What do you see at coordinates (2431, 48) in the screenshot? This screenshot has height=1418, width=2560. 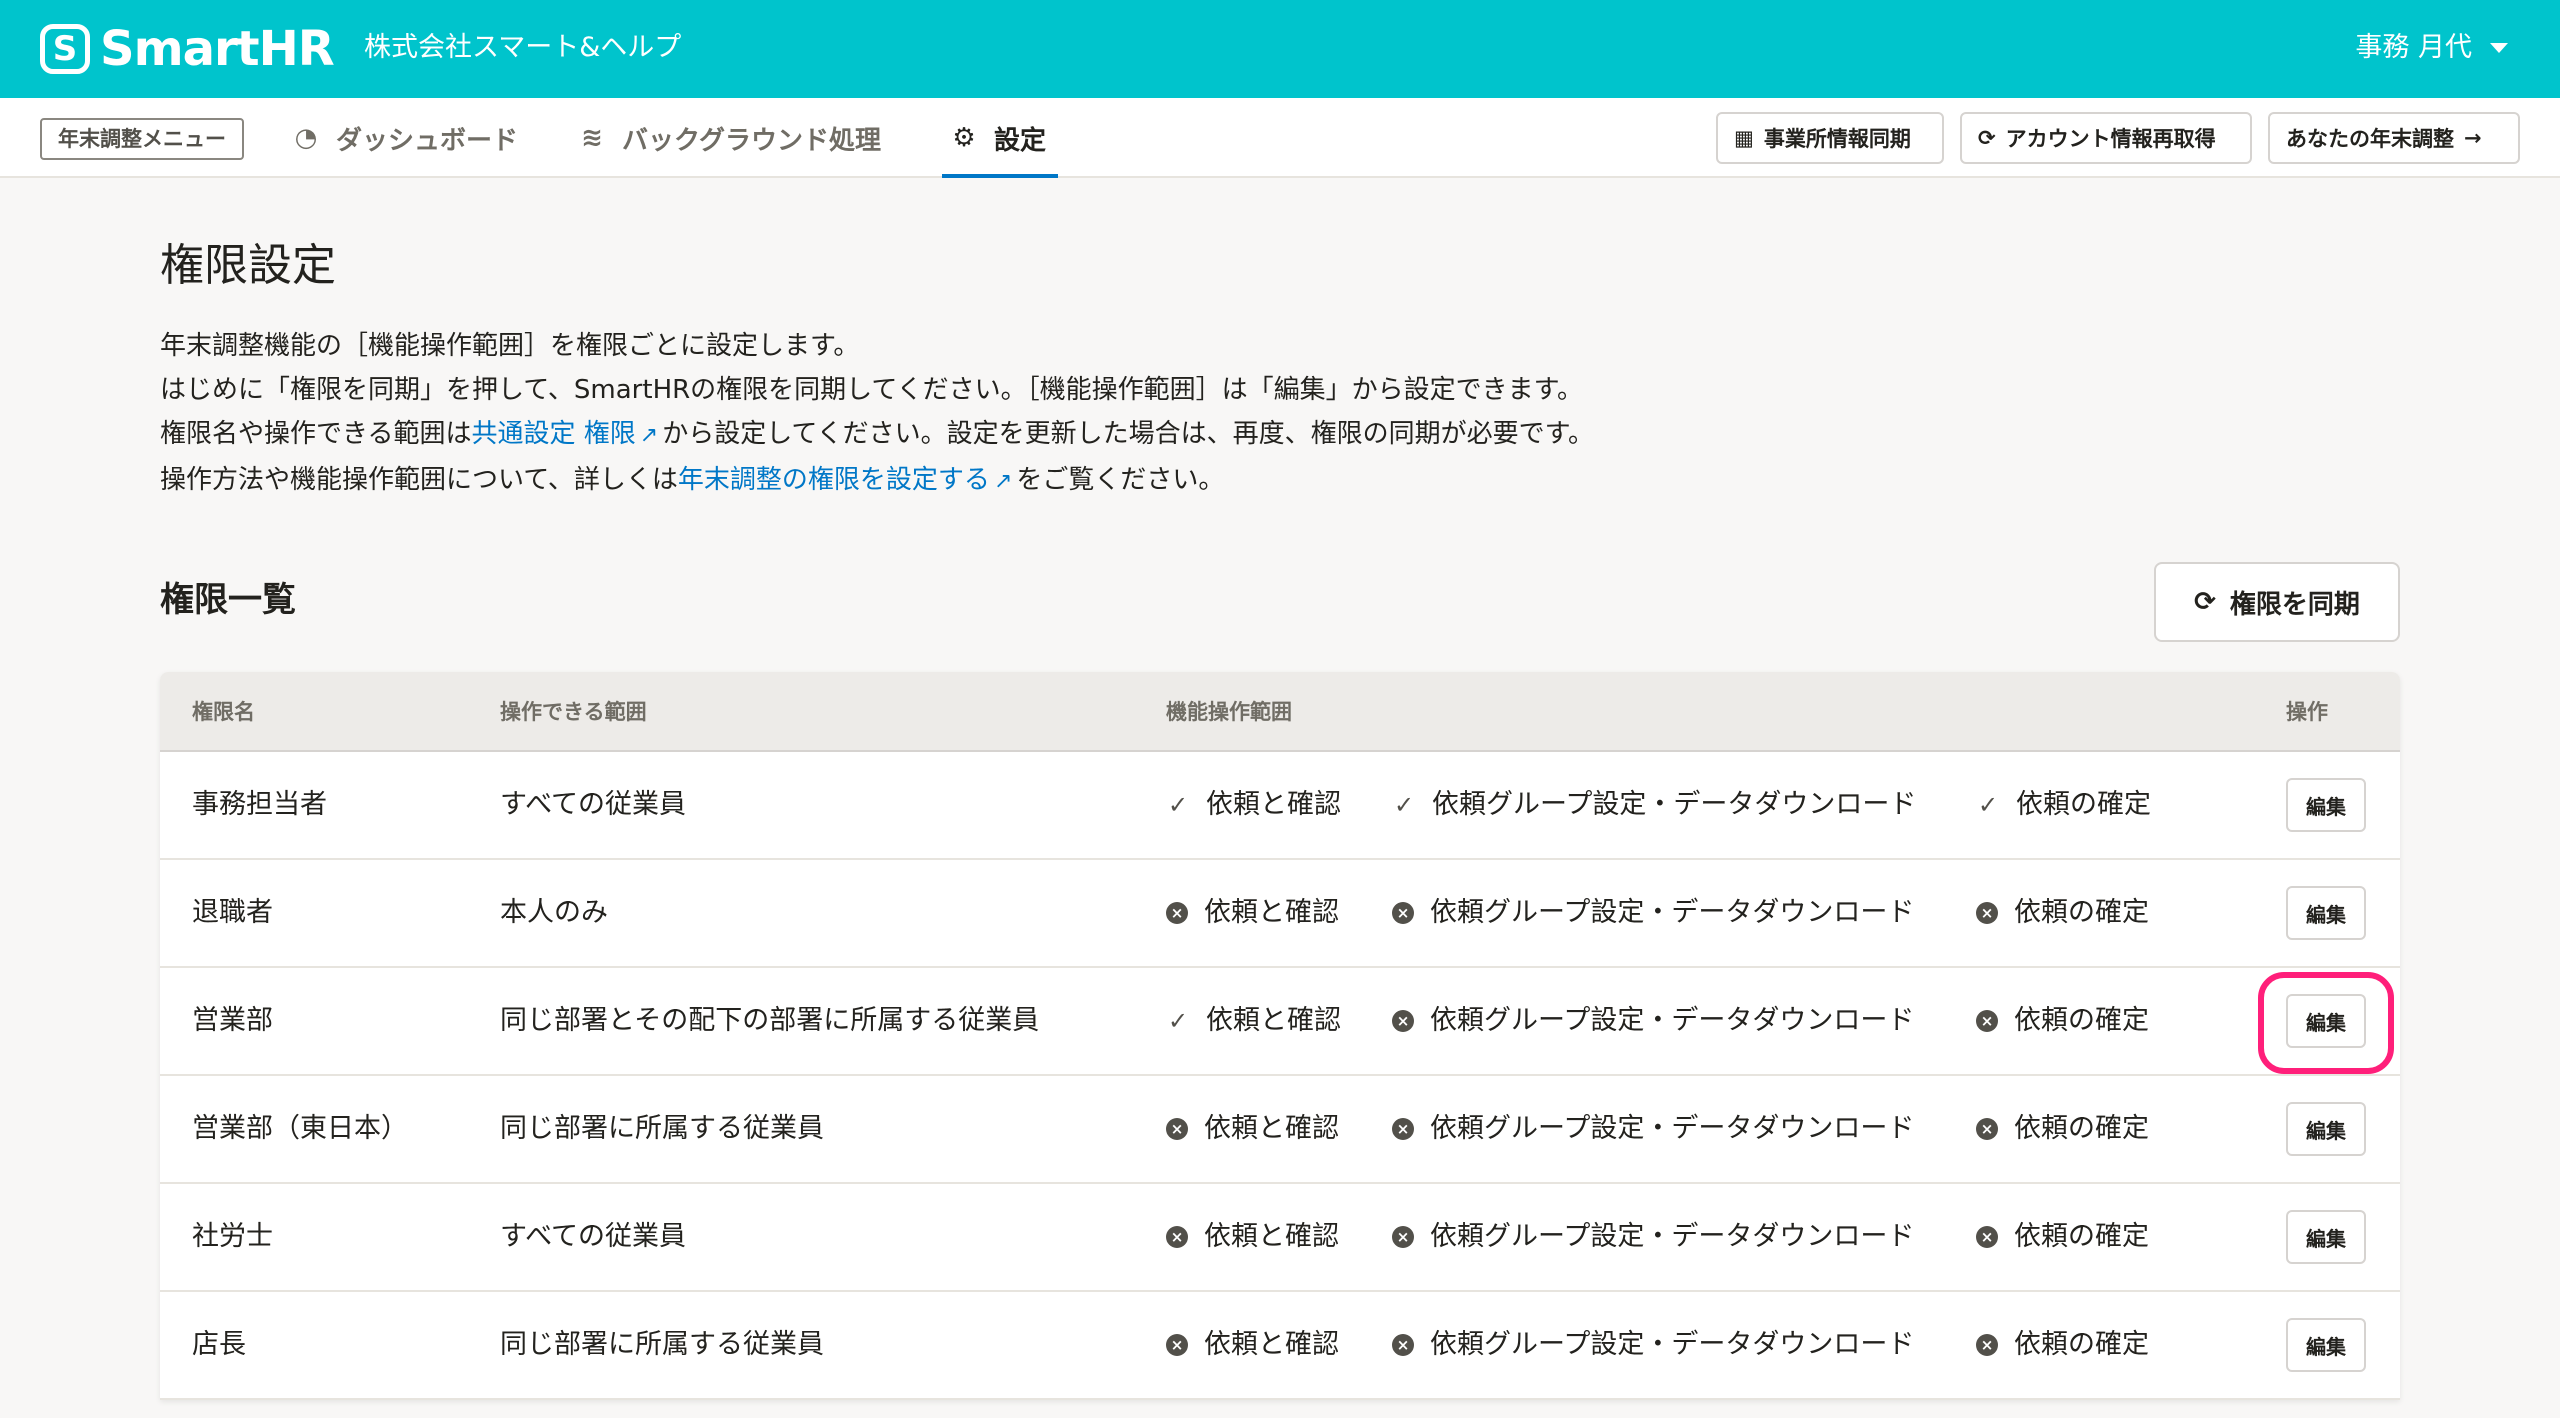 I see `user-menu: 事務 月代` at bounding box center [2431, 48].